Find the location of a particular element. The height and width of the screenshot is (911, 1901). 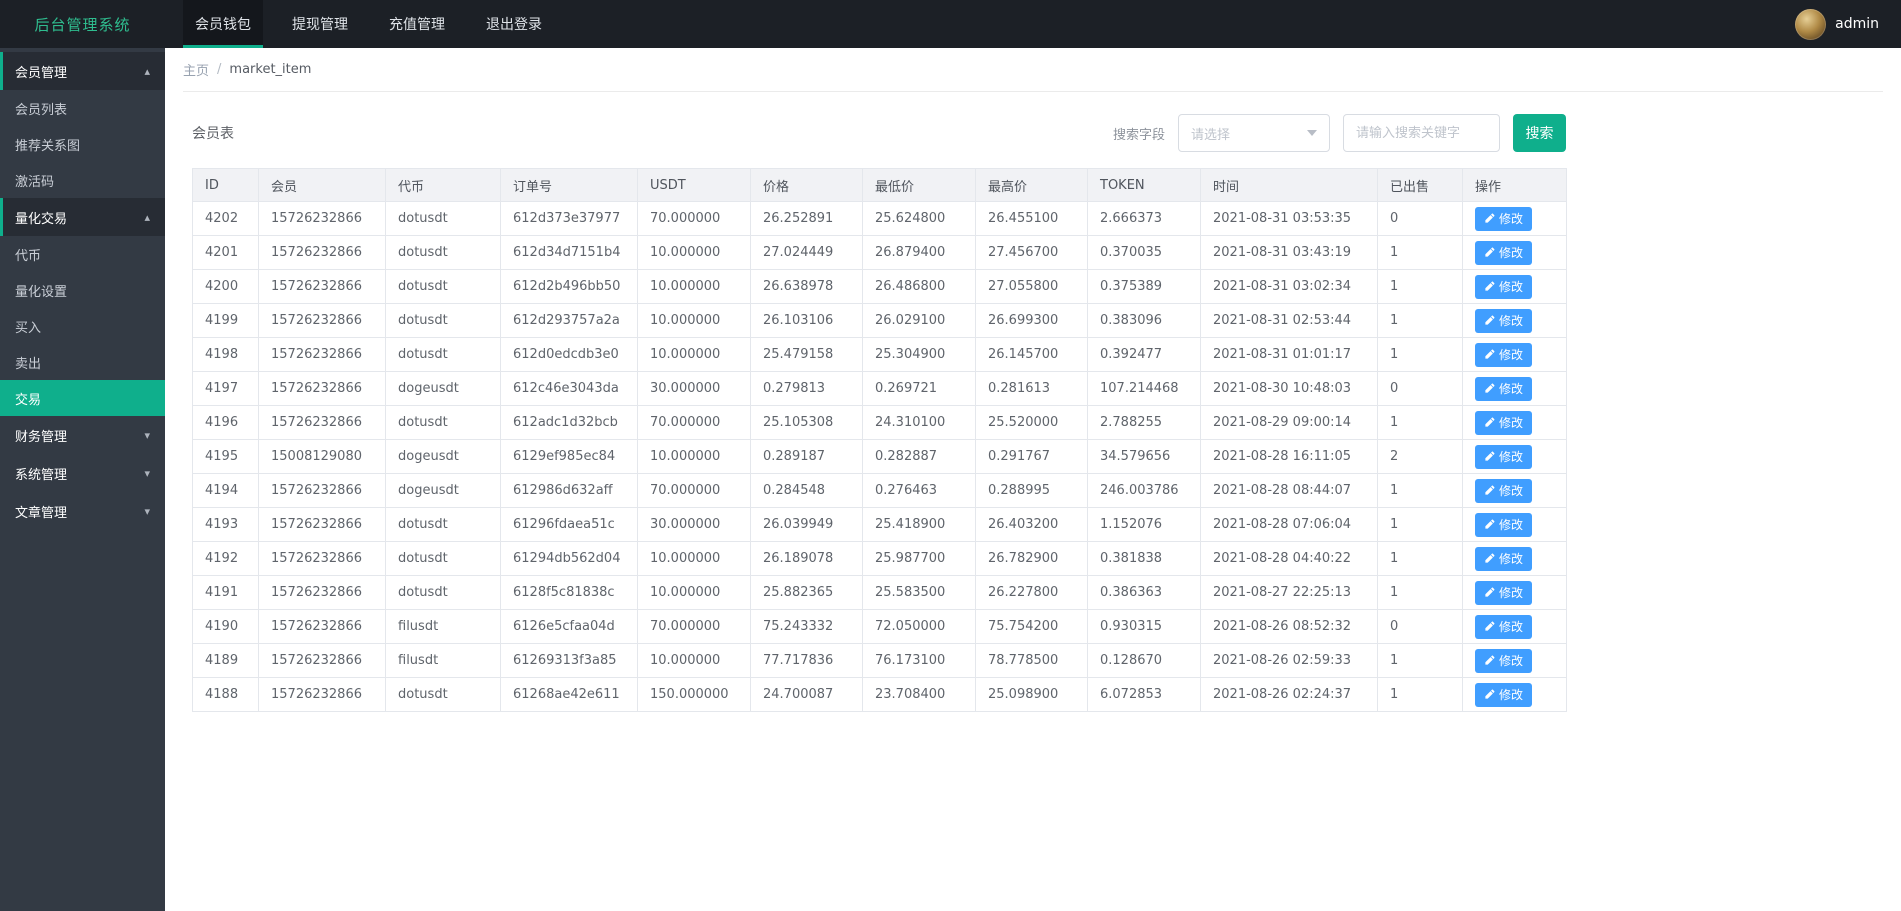

sidebar-item: 买入 is located at coordinates (82, 326).